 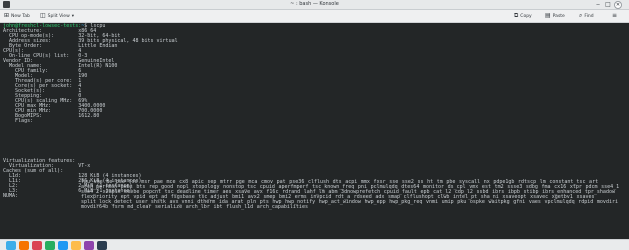 I want to click on terminal-line: NUMA:, so click(x=11, y=196).